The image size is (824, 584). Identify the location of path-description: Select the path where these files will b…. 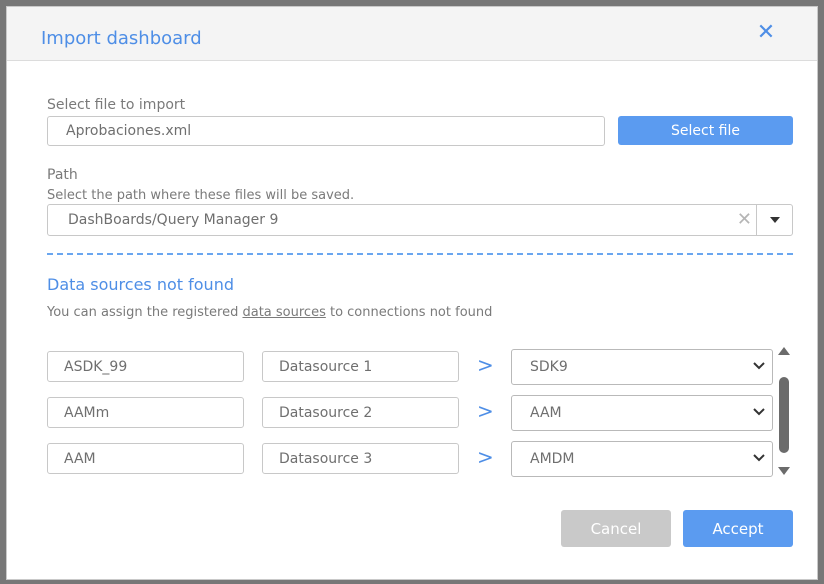
(201, 195).